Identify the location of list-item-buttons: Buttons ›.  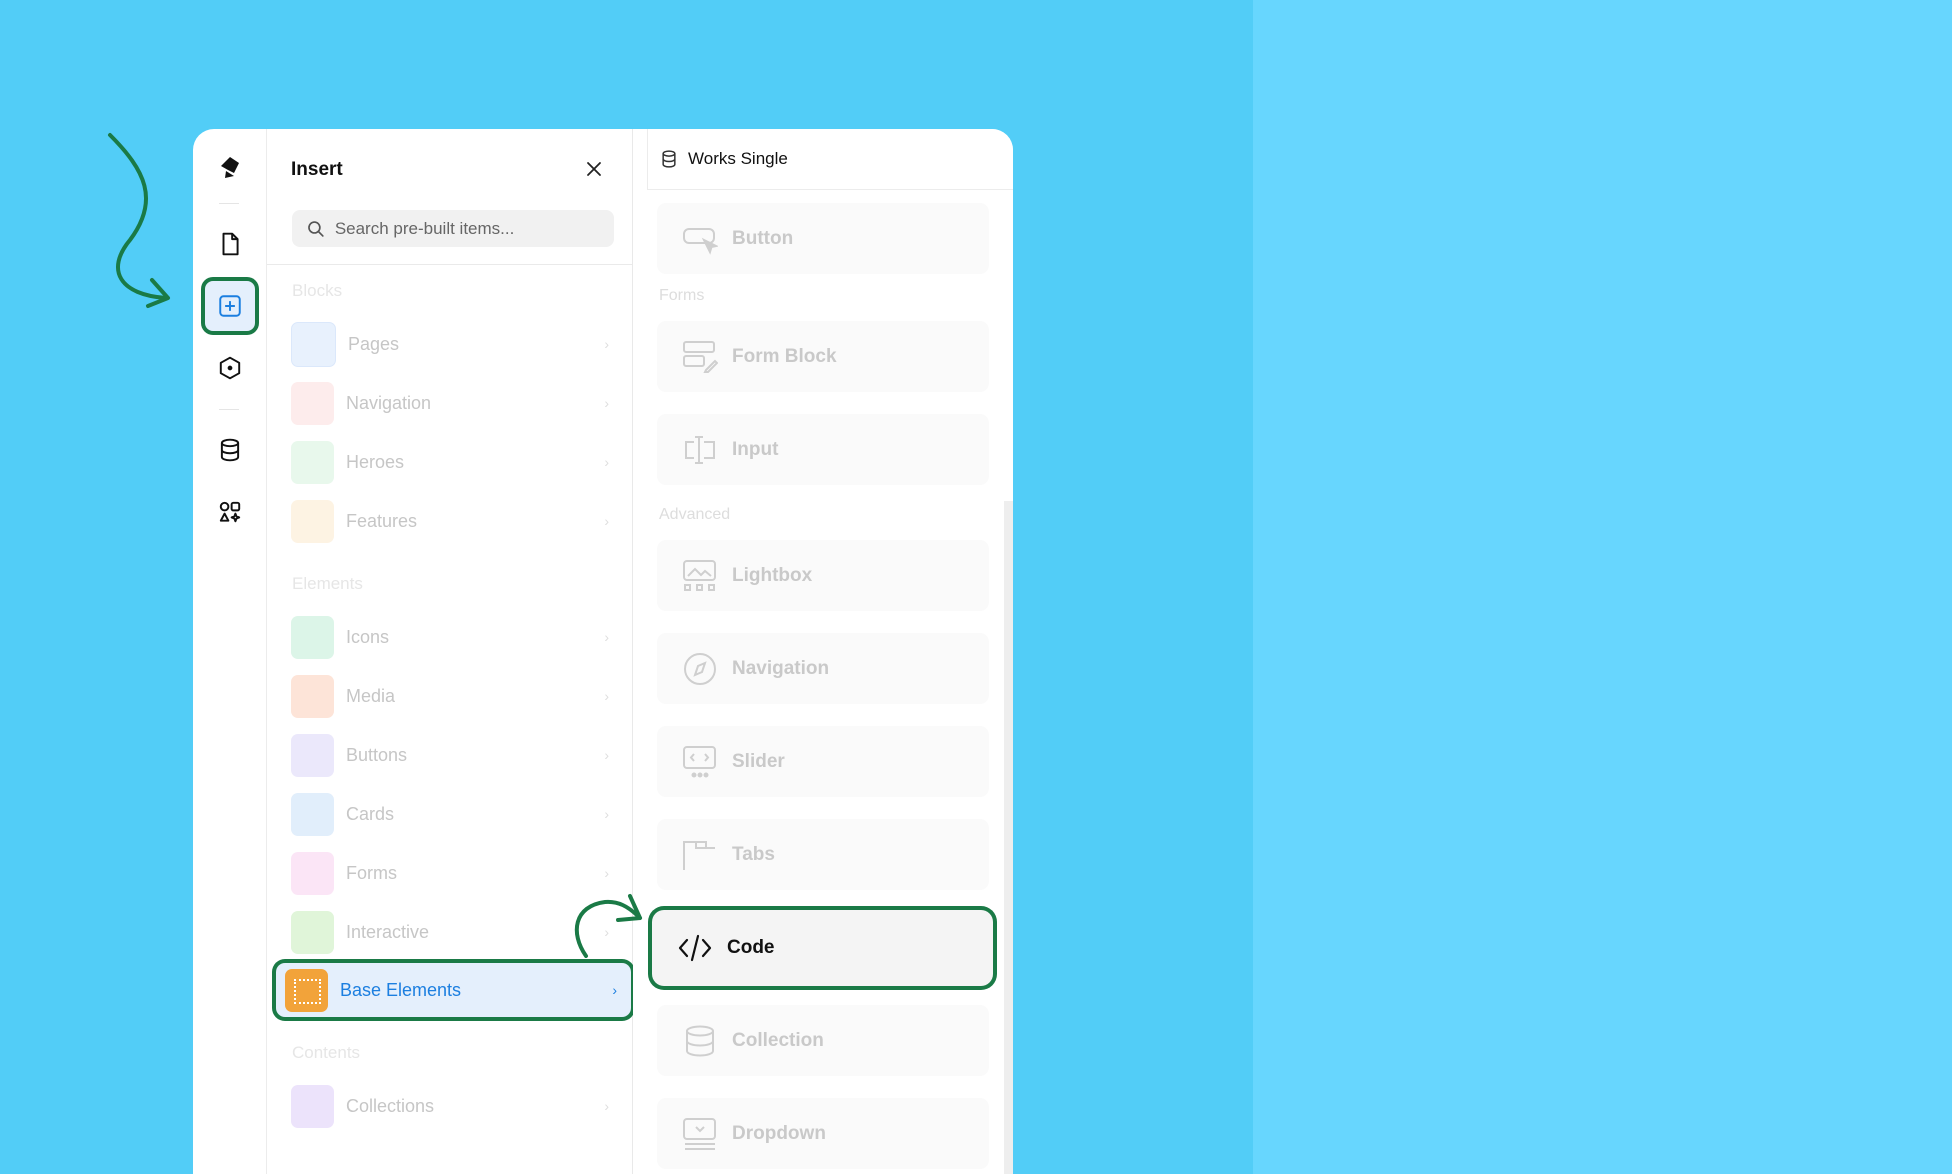
(451, 755).